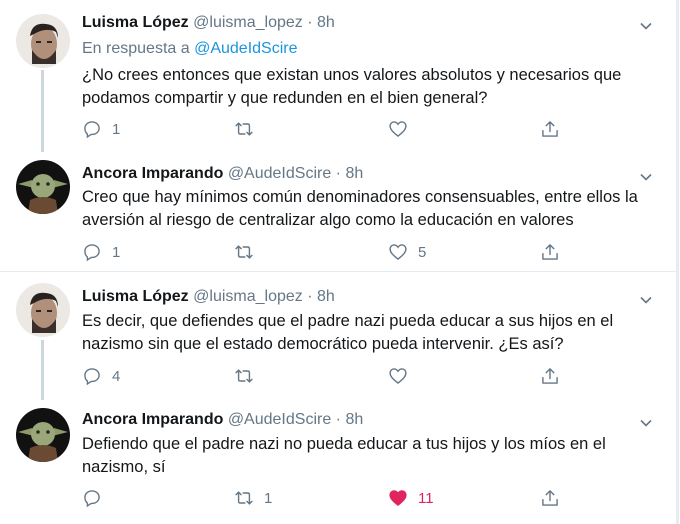 The image size is (680, 524). I want to click on tweet-actions: 1, so click(322, 129).